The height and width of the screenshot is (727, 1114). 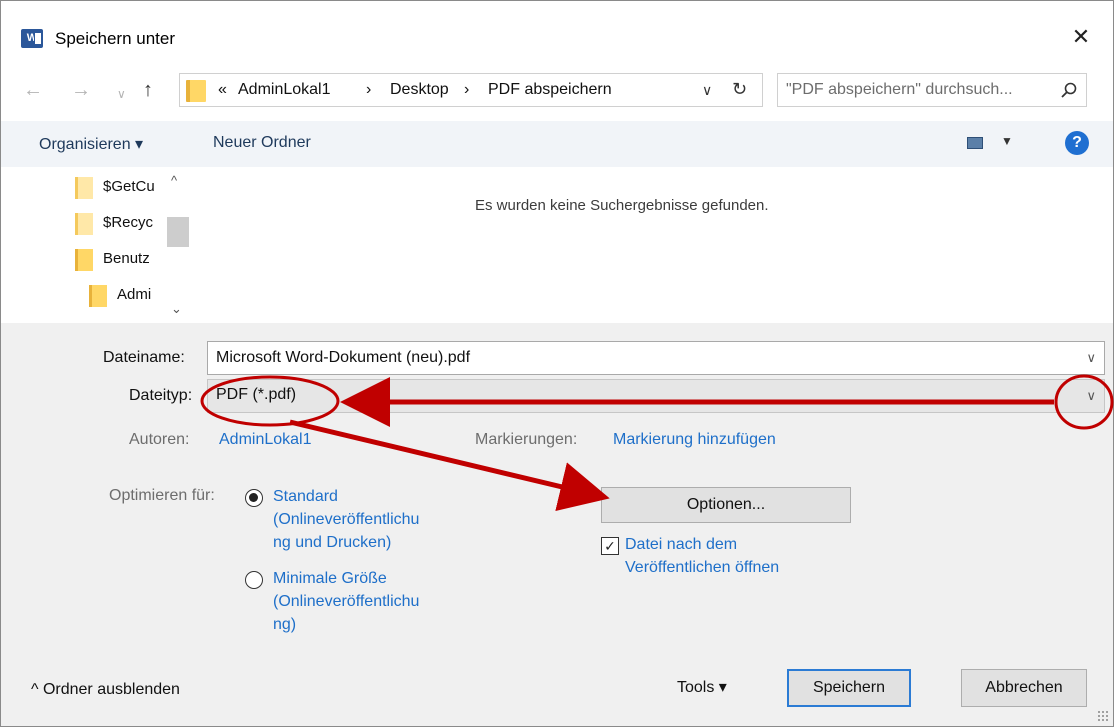 I want to click on view-options-icon, so click(x=975, y=143).